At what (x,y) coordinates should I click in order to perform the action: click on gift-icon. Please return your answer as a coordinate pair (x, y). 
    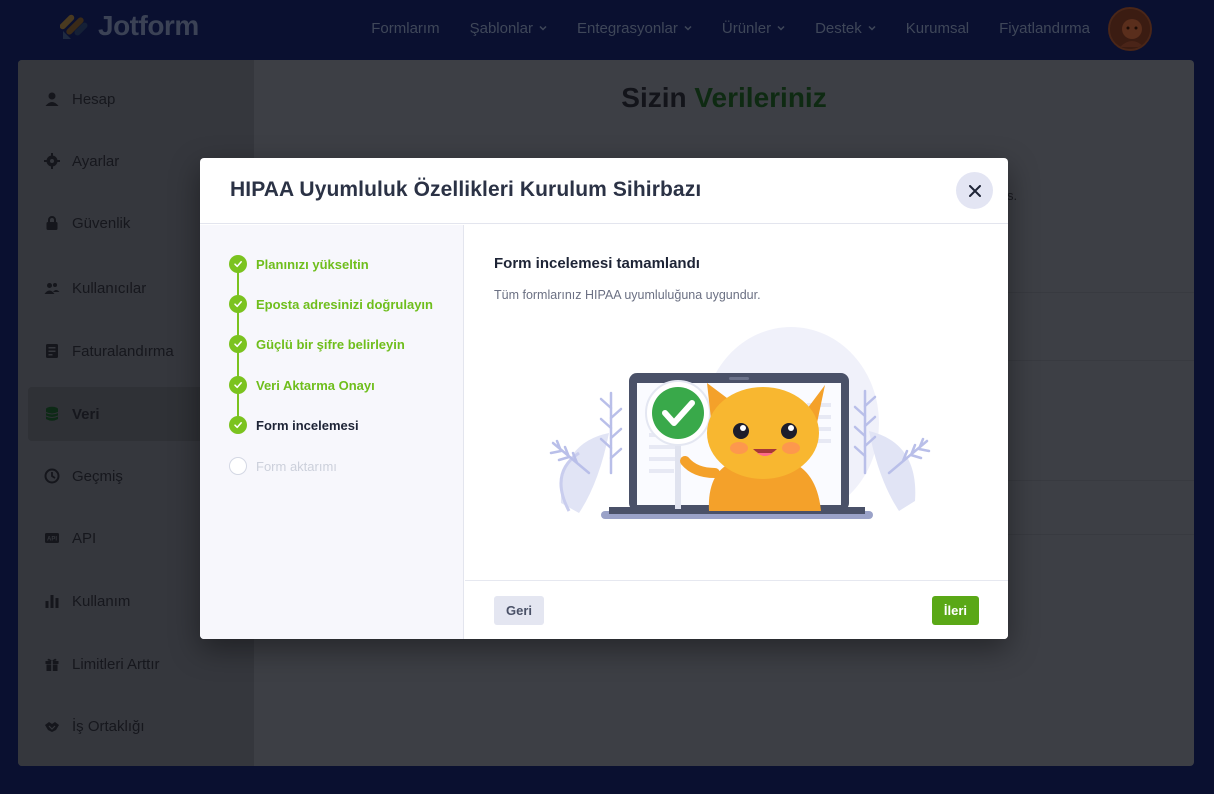
    Looking at the image, I should click on (52, 664).